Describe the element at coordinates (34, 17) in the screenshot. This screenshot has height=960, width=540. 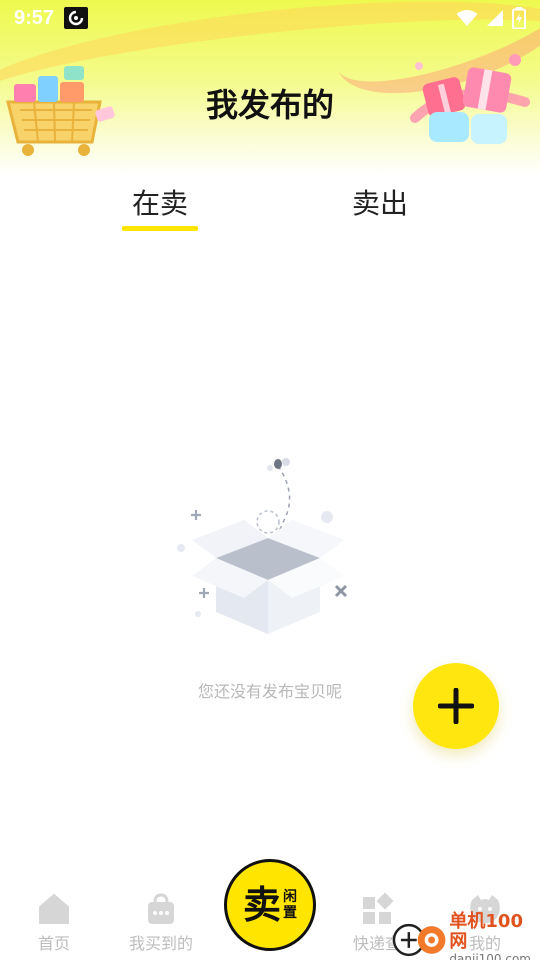
I see `status-time: 9:57` at that location.